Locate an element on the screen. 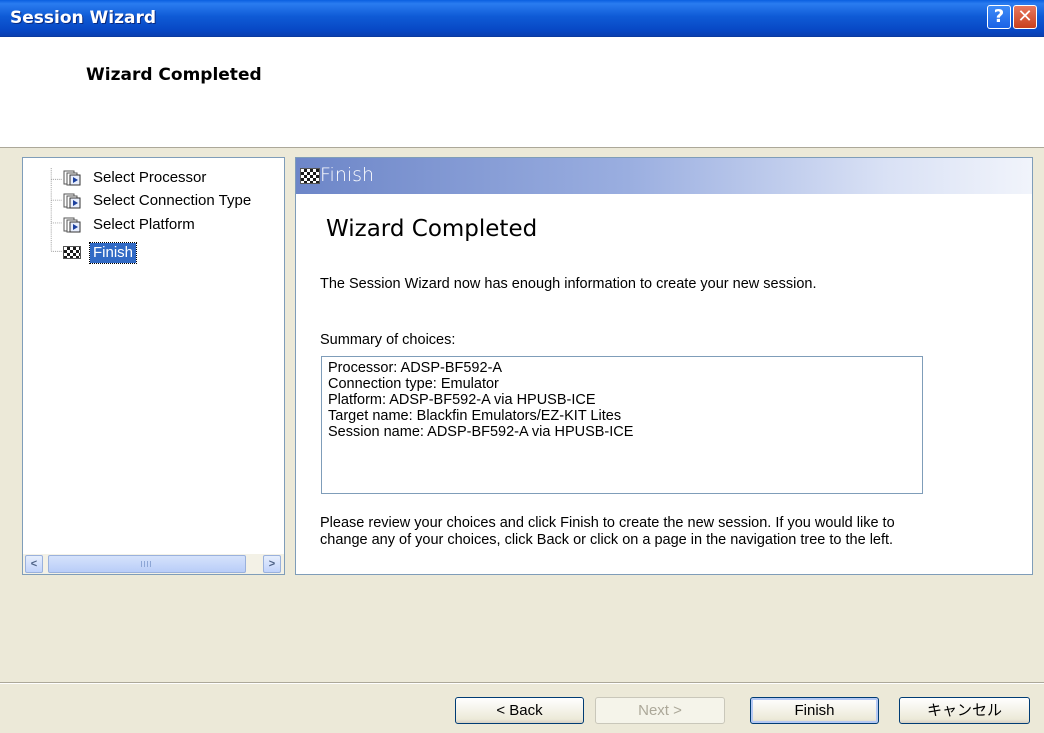 Image resolution: width=1044 pixels, height=733 pixels. button-separator is located at coordinates (522, 683).